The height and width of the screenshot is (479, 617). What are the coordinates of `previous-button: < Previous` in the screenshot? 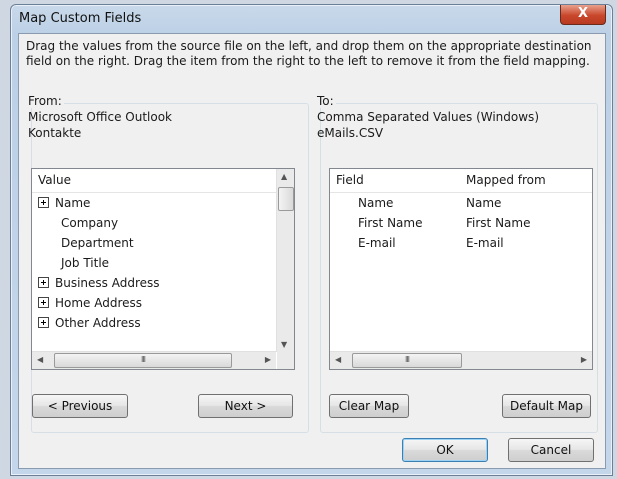 It's located at (80, 406).